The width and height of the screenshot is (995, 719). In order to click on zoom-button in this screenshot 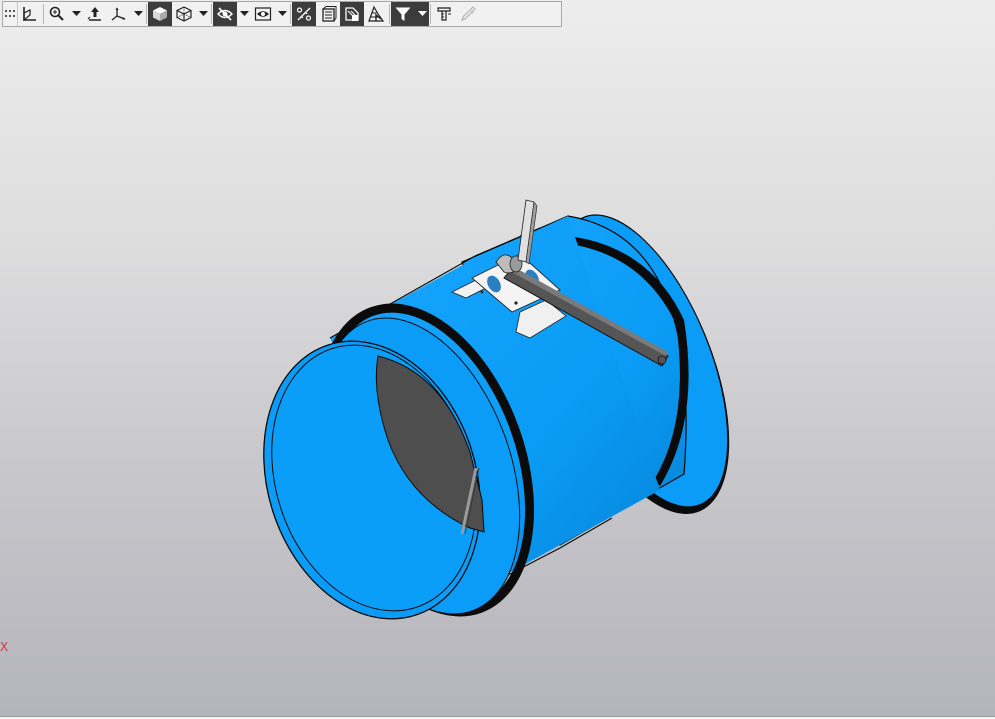, I will do `click(57, 14)`.